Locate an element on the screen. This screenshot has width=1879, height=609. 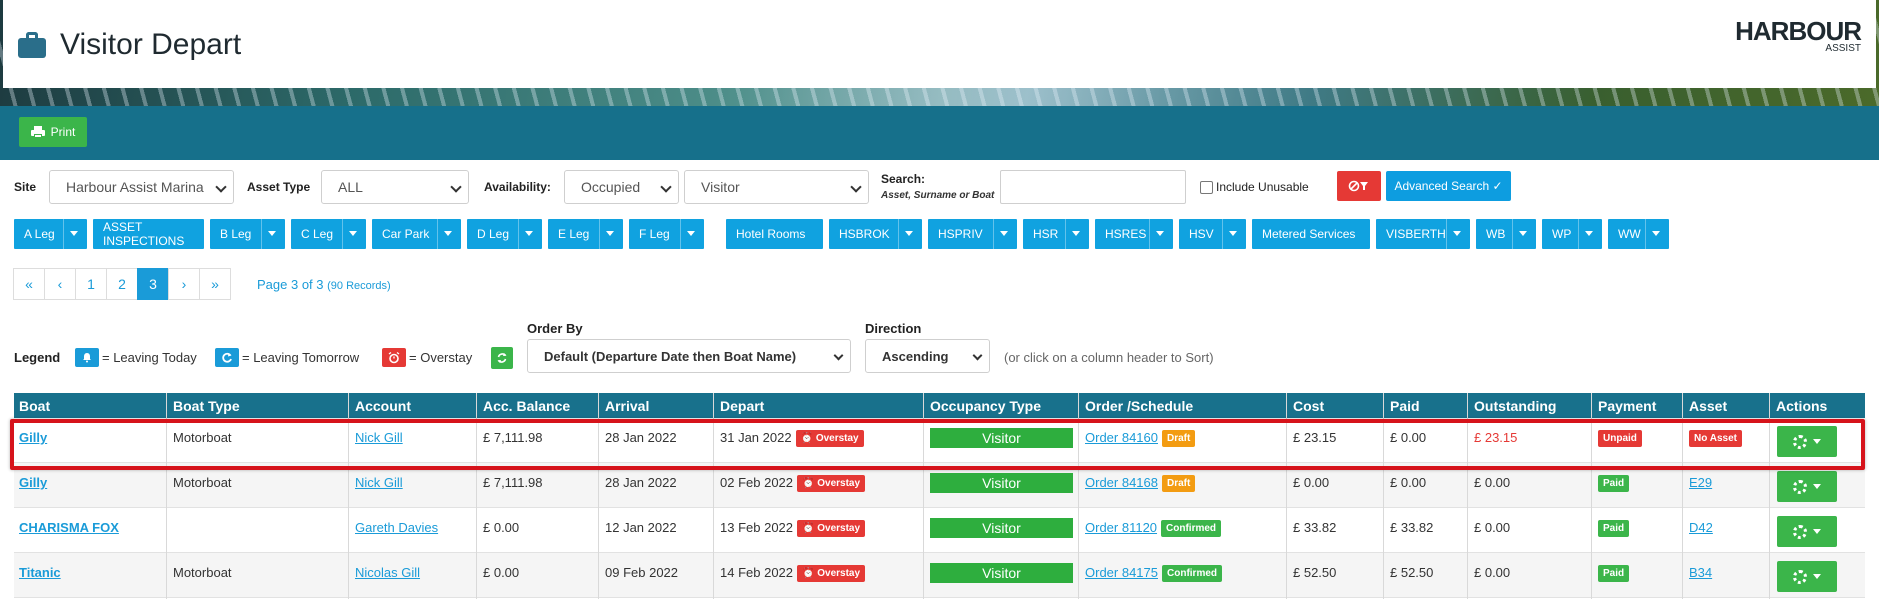
order-link: Order 84160 is located at coordinates (1121, 437).